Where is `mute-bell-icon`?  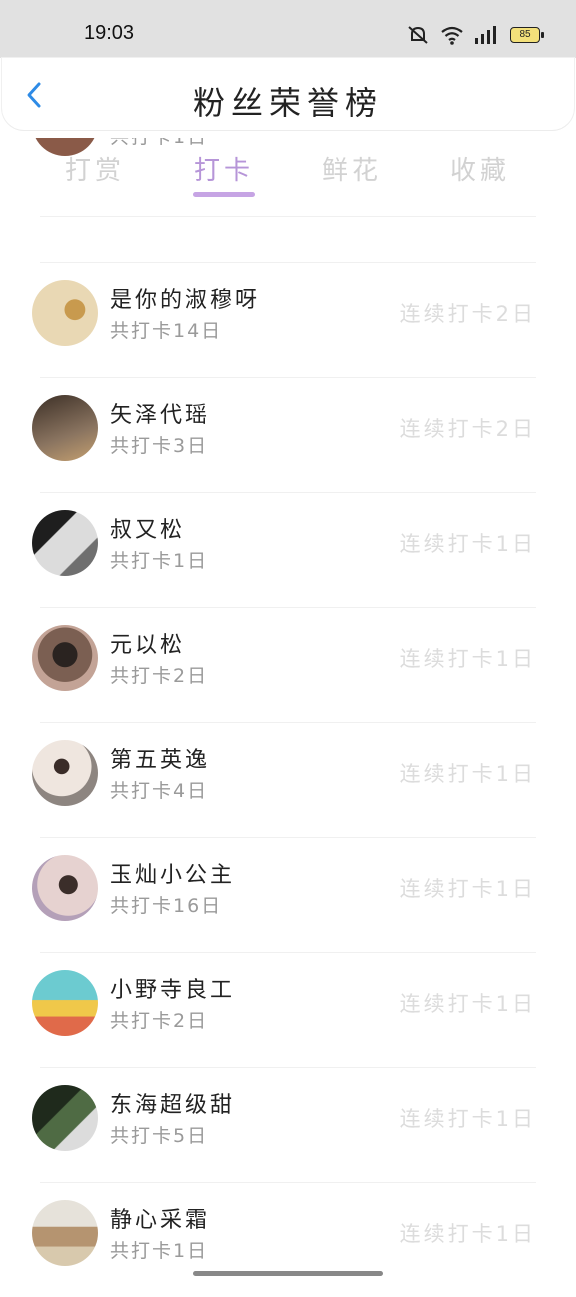 mute-bell-icon is located at coordinates (418, 35).